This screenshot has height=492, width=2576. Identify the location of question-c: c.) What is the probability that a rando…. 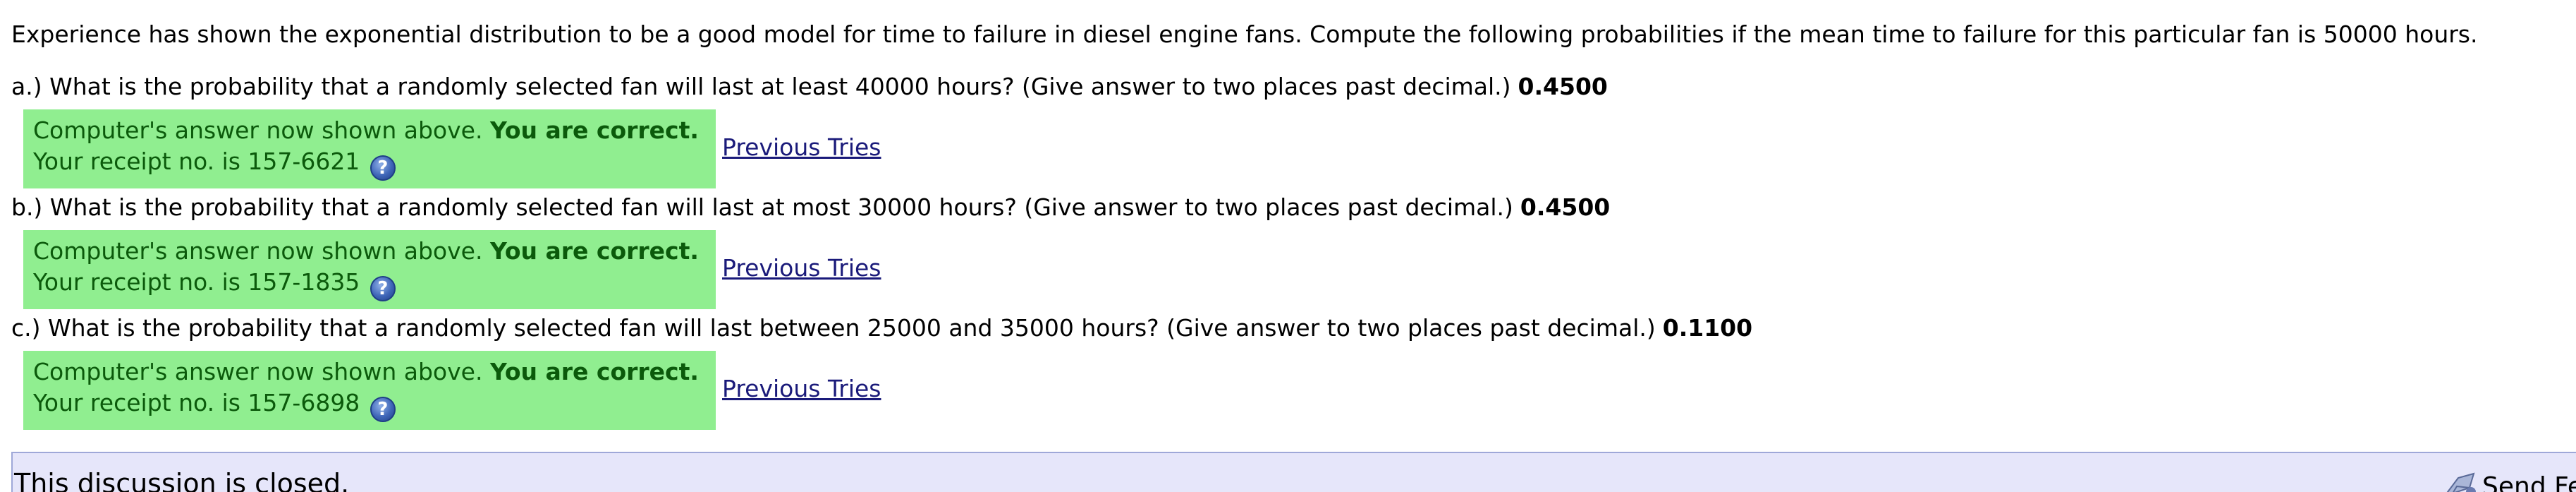
(882, 328).